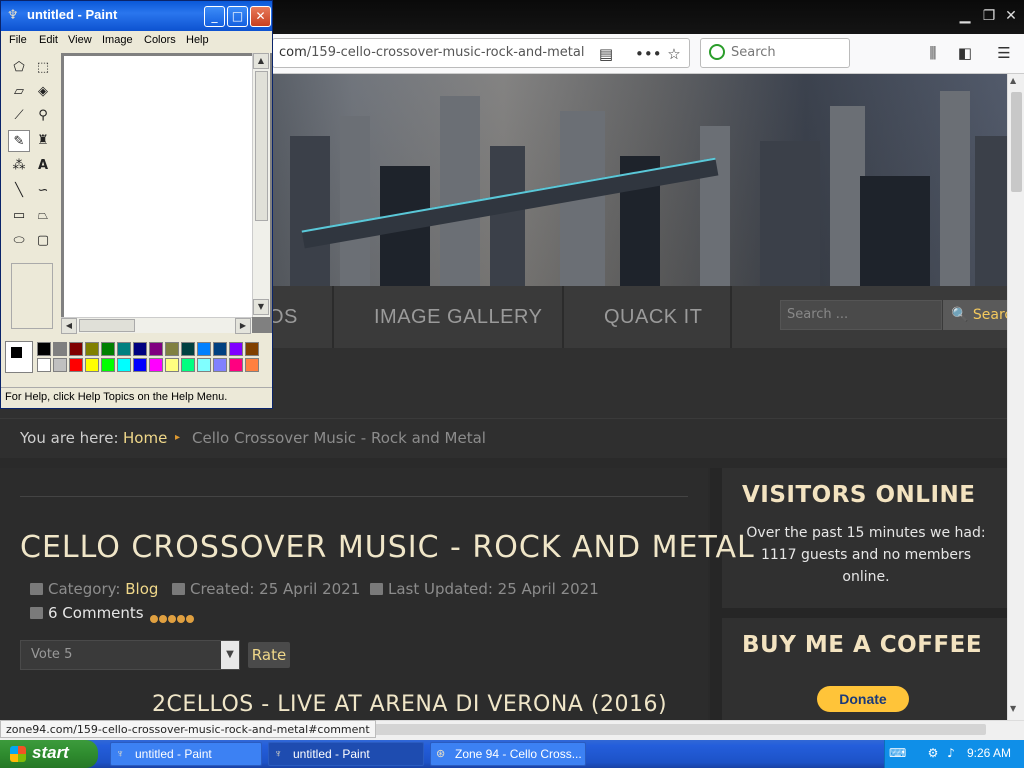  I want to click on fill-bucket-icon: ◈, so click(43, 92).